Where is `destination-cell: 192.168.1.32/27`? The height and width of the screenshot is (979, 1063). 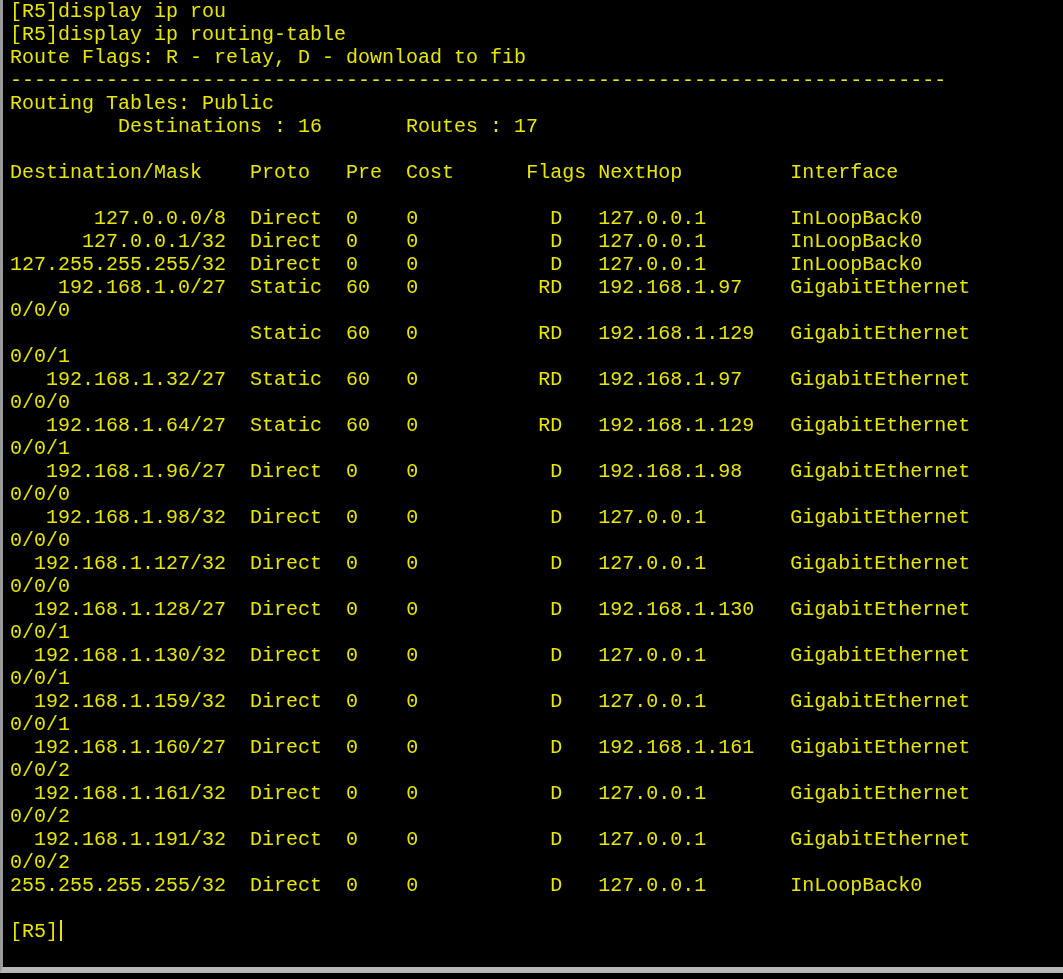 destination-cell: 192.168.1.32/27 is located at coordinates (136, 379).